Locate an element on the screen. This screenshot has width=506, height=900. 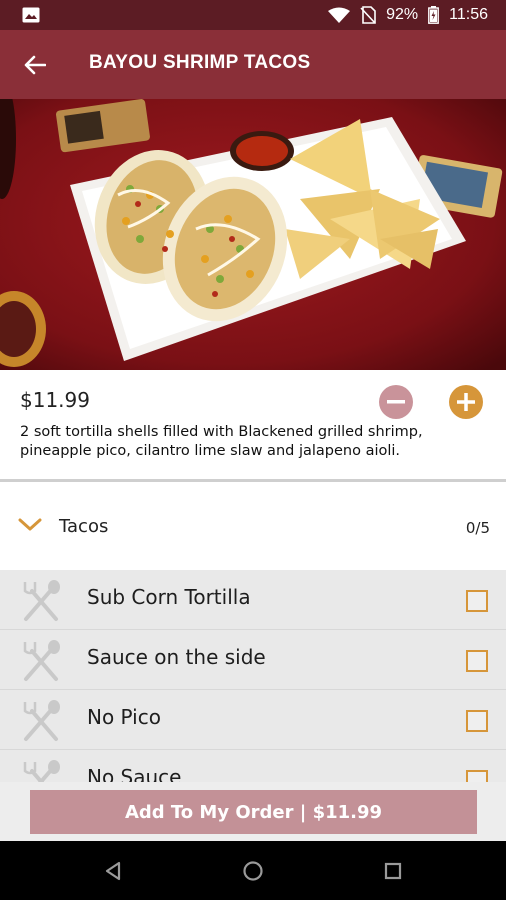
nav-home-button is located at coordinates (253, 871).